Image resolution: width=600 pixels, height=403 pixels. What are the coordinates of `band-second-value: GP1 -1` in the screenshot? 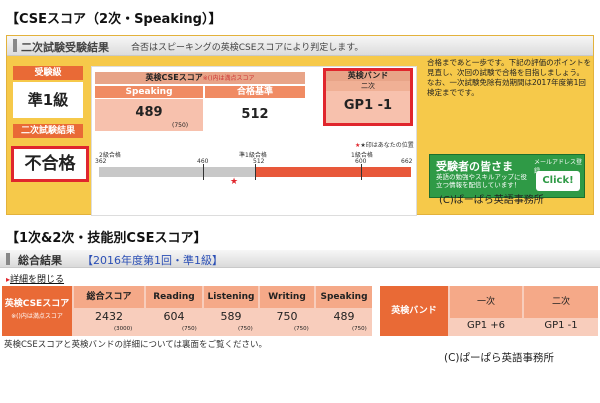 It's located at (561, 325).